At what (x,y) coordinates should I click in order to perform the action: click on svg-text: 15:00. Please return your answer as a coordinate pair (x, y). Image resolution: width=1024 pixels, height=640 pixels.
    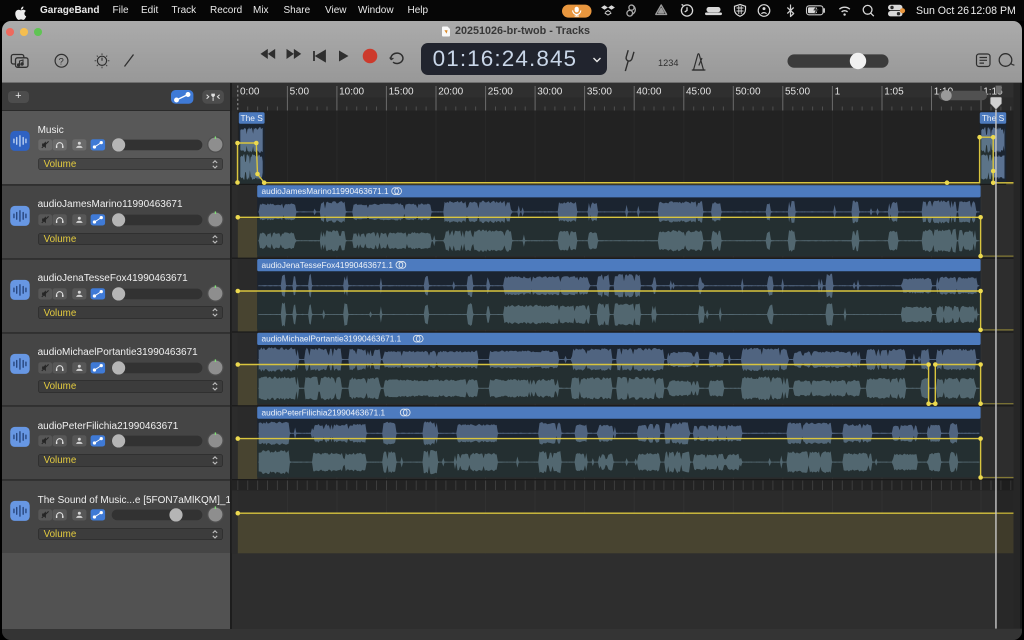
    Looking at the image, I should click on (401, 92).